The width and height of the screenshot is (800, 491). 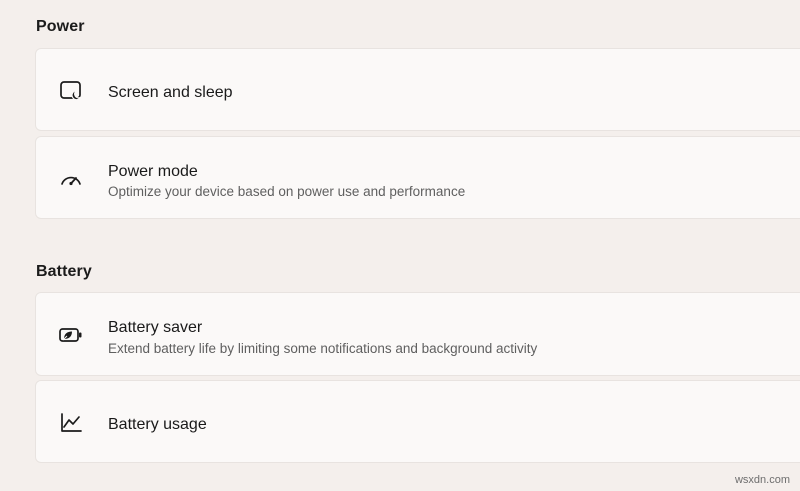 What do you see at coordinates (71, 91) in the screenshot?
I see `screen-sleep-icon` at bounding box center [71, 91].